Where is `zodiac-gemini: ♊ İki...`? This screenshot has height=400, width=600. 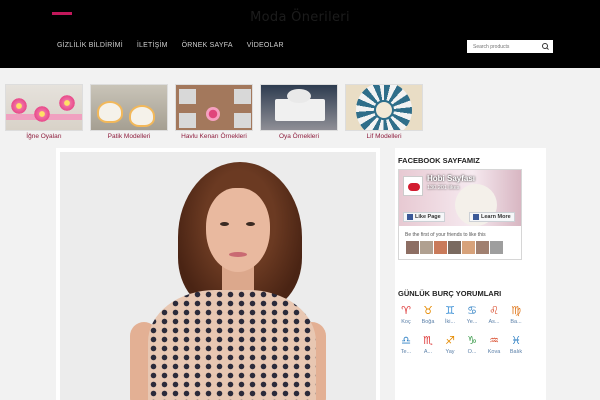 zodiac-gemini: ♊ İki... is located at coordinates (450, 314).